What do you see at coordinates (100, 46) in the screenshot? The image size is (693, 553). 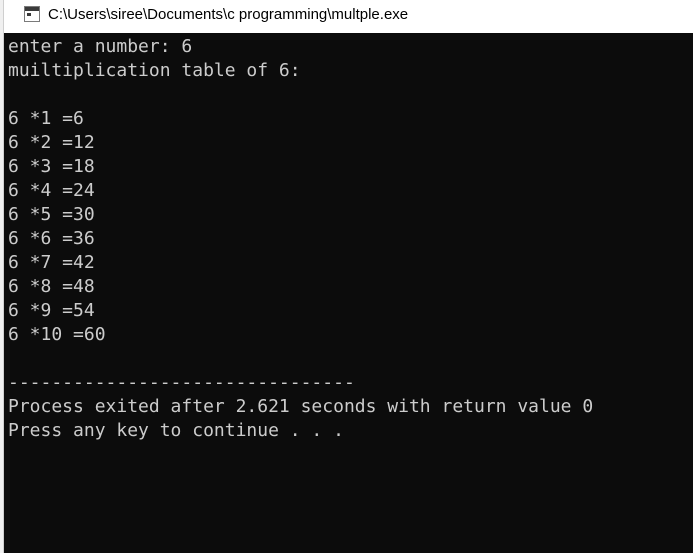 I see `console-line-prompt: enter a number: 6` at bounding box center [100, 46].